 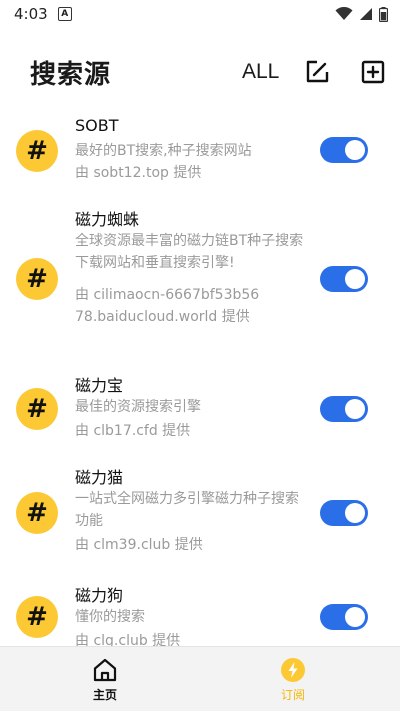 What do you see at coordinates (31, 14) in the screenshot?
I see `status-time: 4:03` at bounding box center [31, 14].